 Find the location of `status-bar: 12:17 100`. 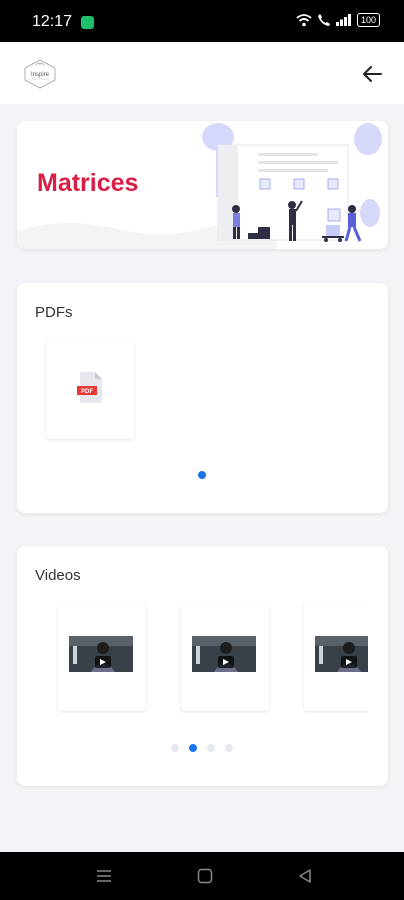

status-bar: 12:17 100 is located at coordinates (202, 21).